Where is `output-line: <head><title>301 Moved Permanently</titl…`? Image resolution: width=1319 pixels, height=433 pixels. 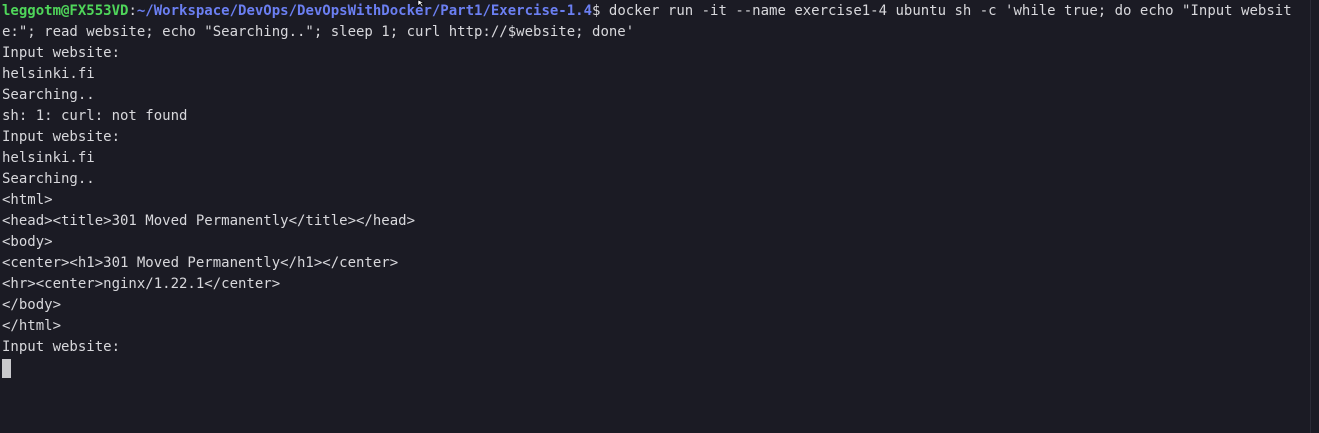
output-line: <head><title>301 Moved Permanently</titl… is located at coordinates (209, 221).